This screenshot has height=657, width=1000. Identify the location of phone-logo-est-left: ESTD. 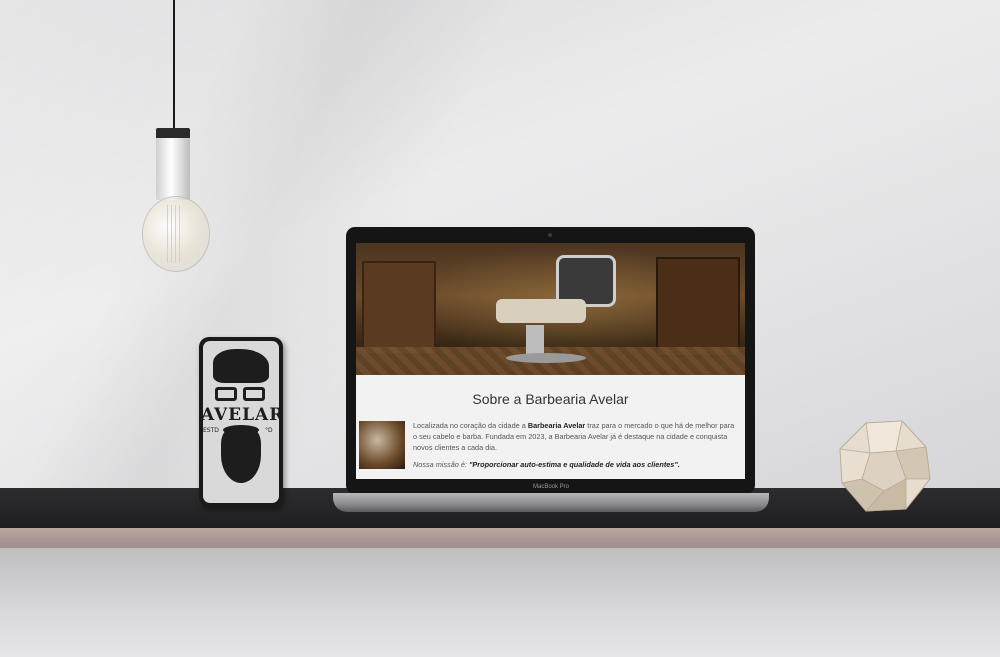
(211, 430).